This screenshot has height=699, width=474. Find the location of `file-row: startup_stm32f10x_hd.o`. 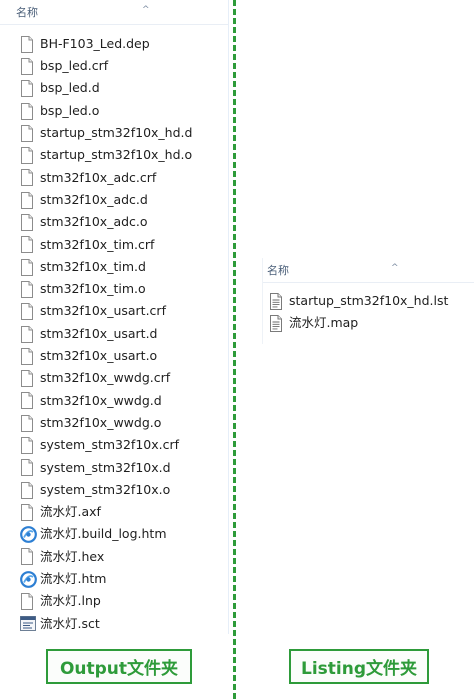

file-row: startup_stm32f10x_hd.o is located at coordinates (114, 155).